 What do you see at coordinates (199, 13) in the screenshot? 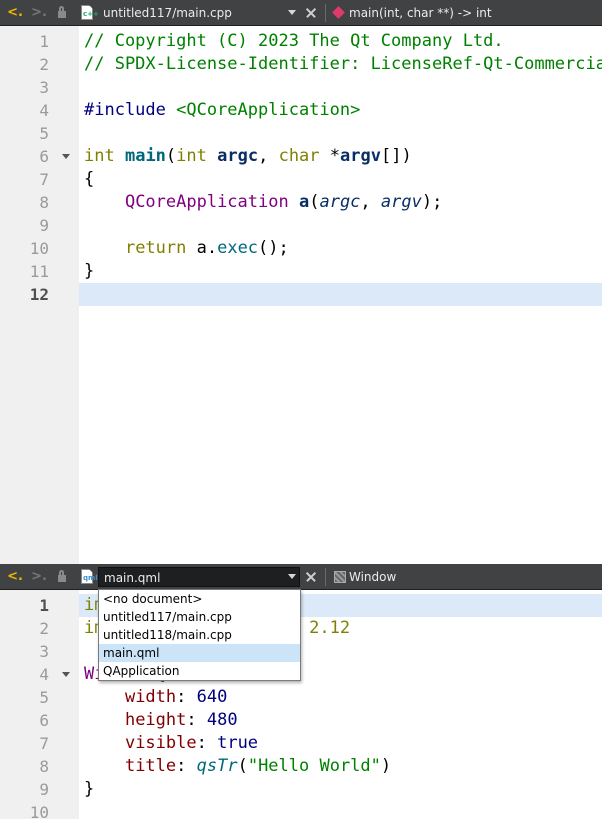
I see `document-combobox: untitled117/main.cpp` at bounding box center [199, 13].